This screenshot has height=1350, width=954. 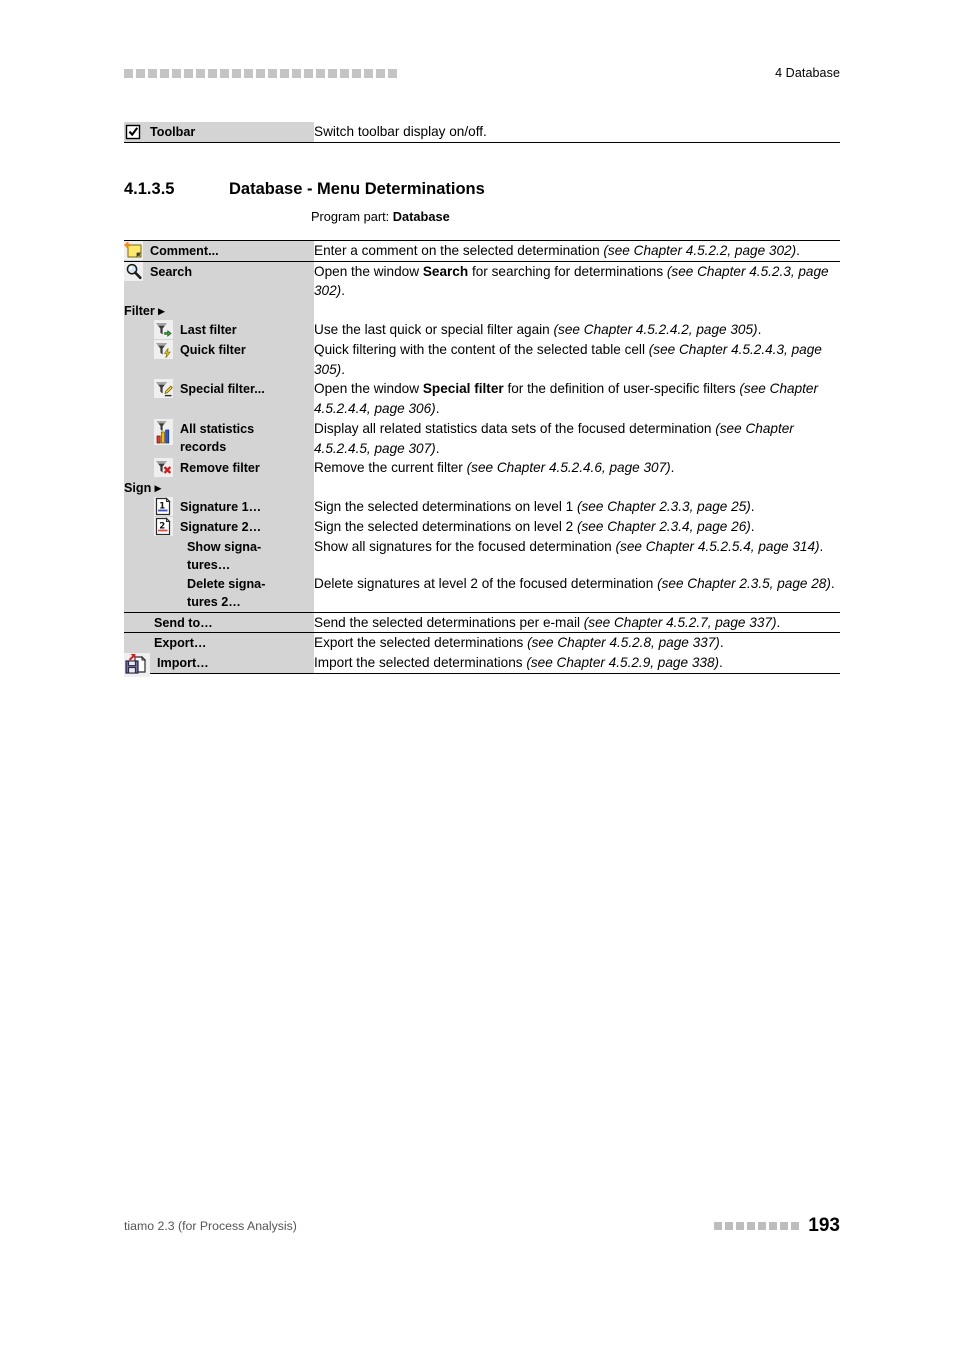 I want to click on row-label-cell: Search, so click(x=219, y=281).